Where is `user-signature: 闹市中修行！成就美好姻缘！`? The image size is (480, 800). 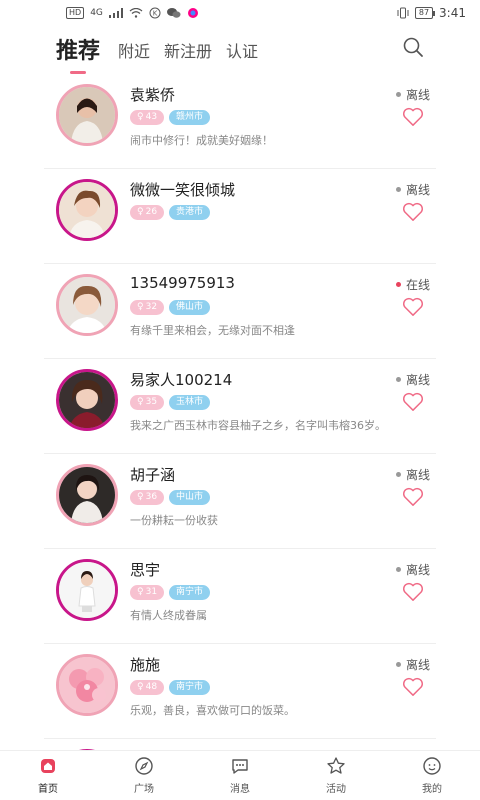
user-signature: 闹市中修行！成就美好姻缘！ is located at coordinates (201, 140).